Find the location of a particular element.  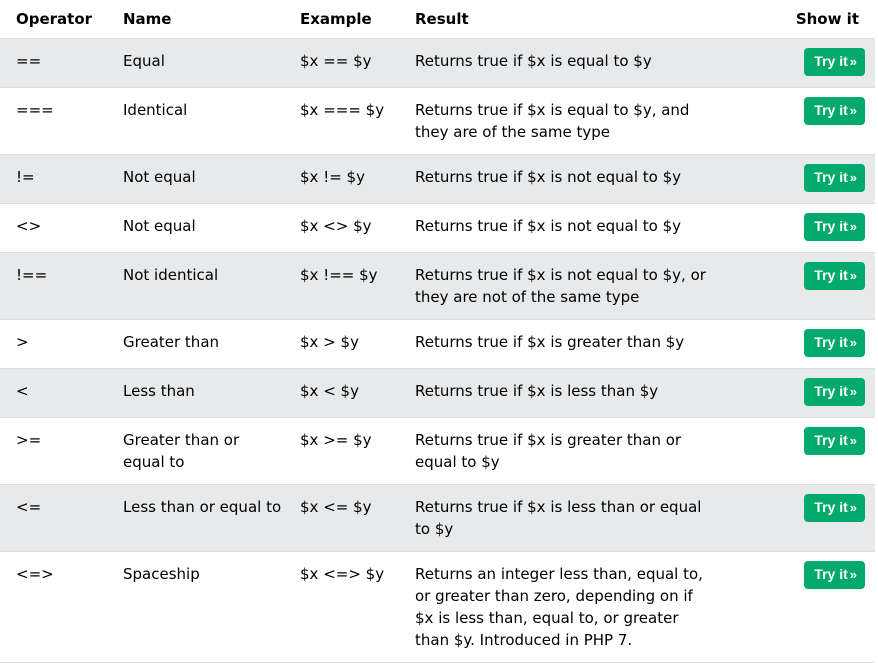

example-cell: $x != $y is located at coordinates (341, 179).